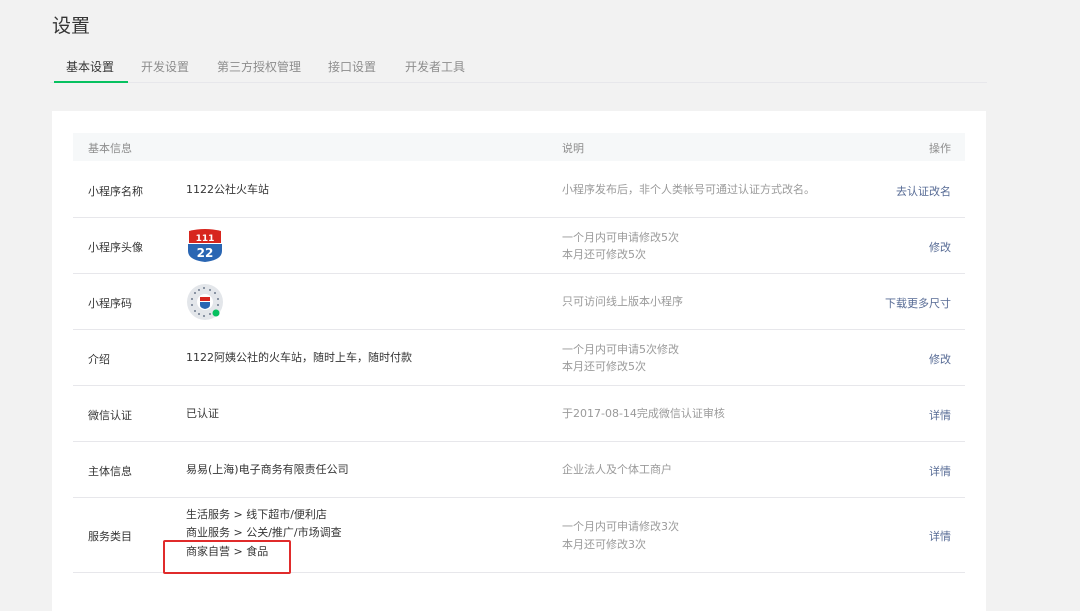 Image resolution: width=1080 pixels, height=611 pixels. Describe the element at coordinates (620, 237) in the screenshot. I see `avatar-desc-line-1: 一个月内可申请修改5次` at that location.